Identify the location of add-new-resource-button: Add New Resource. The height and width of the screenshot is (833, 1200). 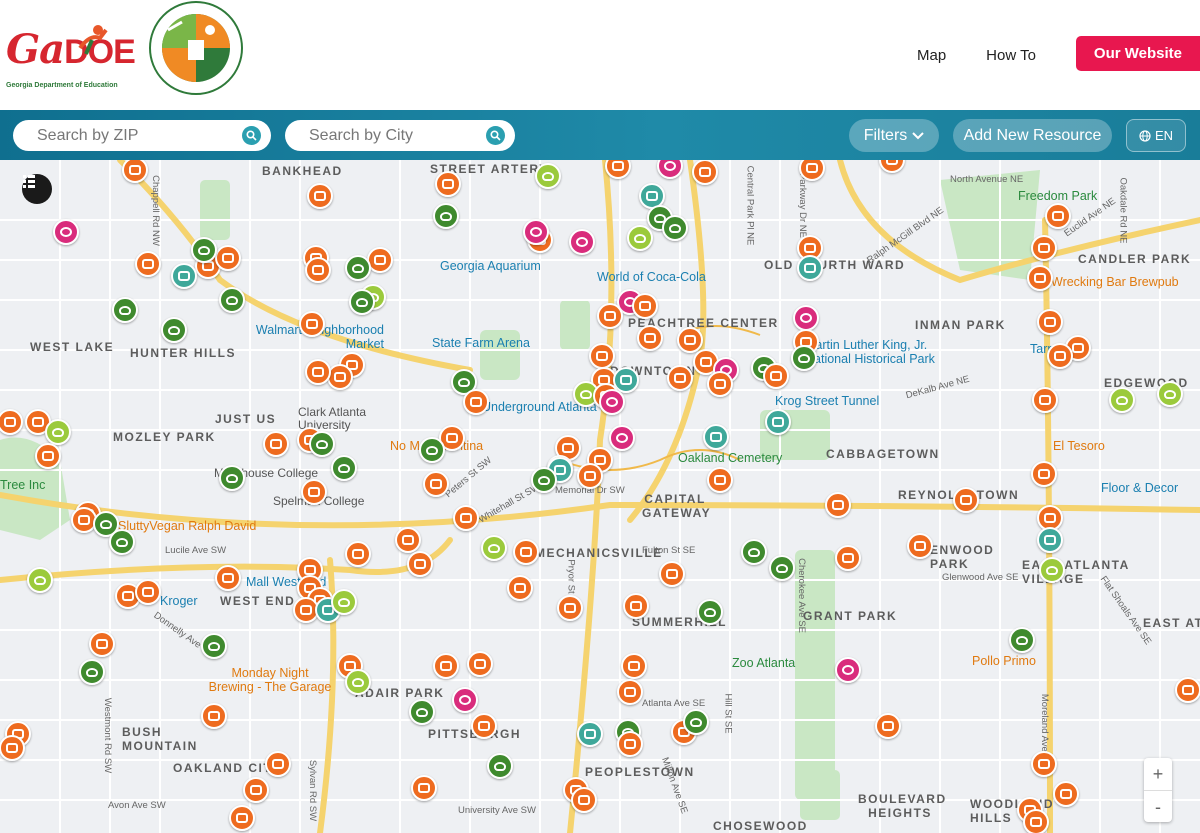
(1032, 135).